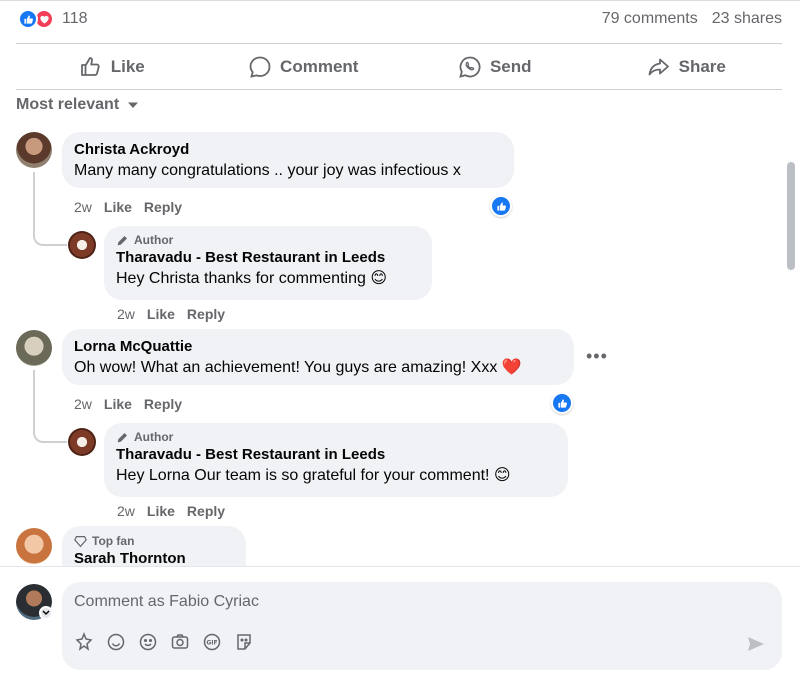 This screenshot has height=689, width=800. Describe the element at coordinates (166, 602) in the screenshot. I see `comment-input: Comment as Fabio Cyriac` at that location.